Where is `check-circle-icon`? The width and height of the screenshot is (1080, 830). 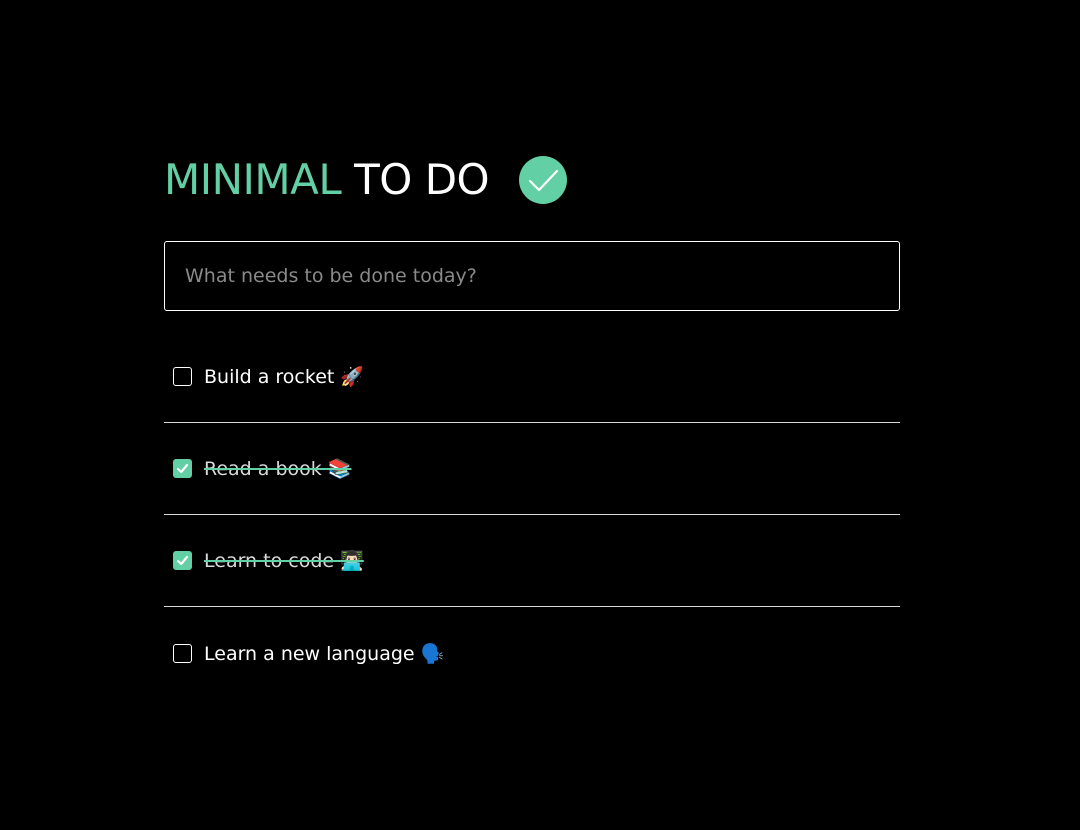 check-circle-icon is located at coordinates (543, 180).